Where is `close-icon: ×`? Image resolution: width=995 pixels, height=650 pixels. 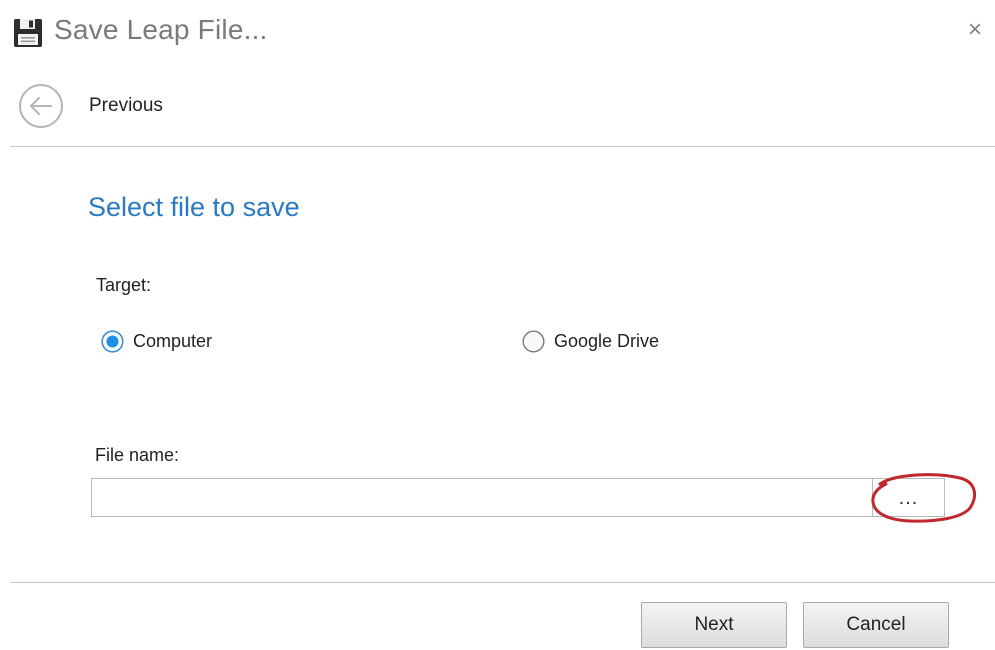 close-icon: × is located at coordinates (975, 30).